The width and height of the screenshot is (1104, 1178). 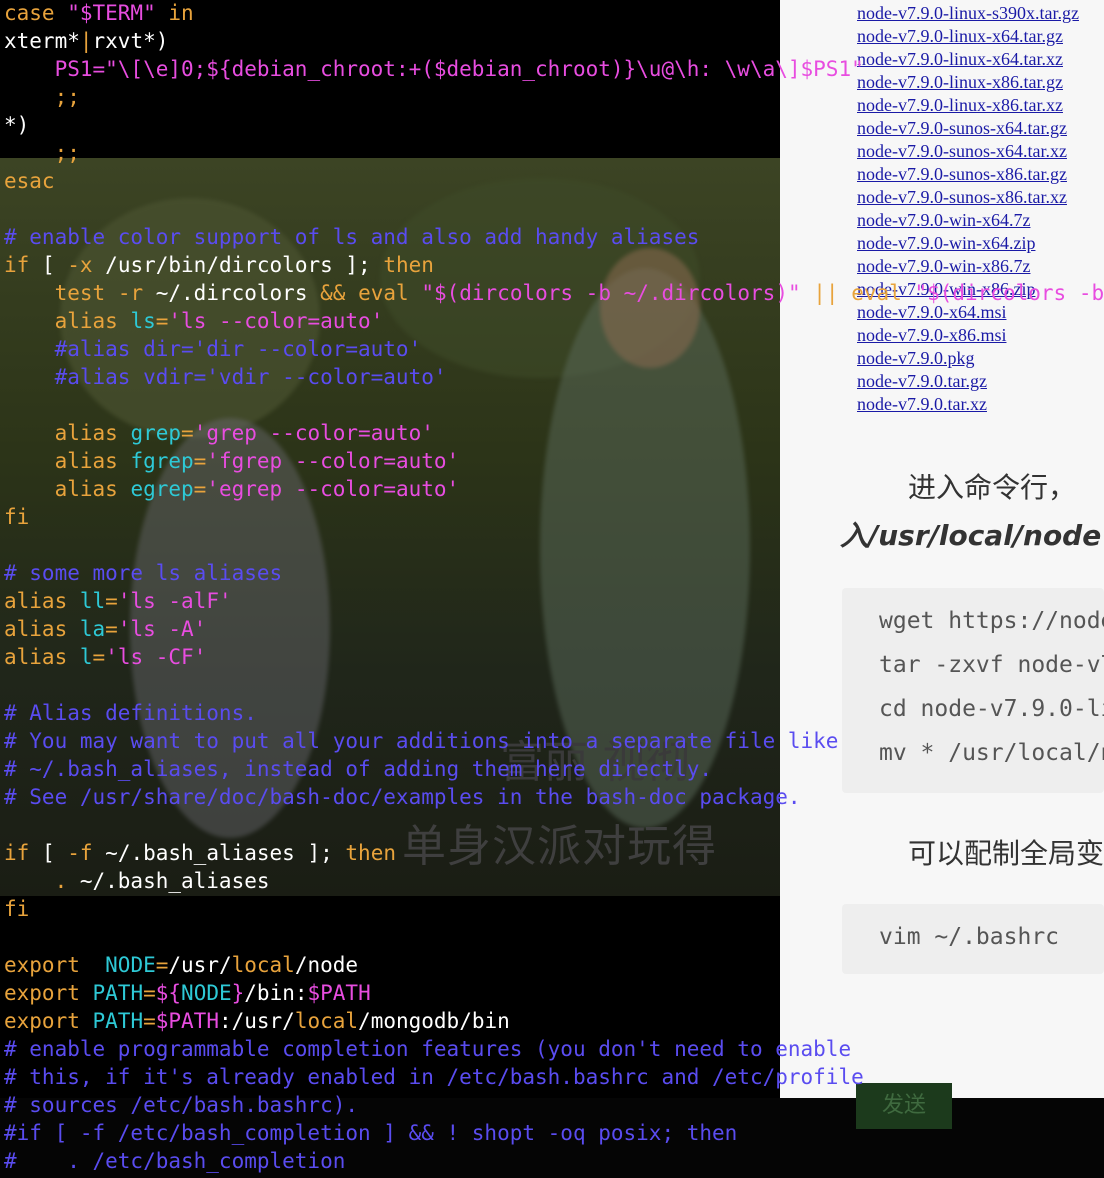 What do you see at coordinates (86, 657) in the screenshot?
I see `terminal-token: l` at bounding box center [86, 657].